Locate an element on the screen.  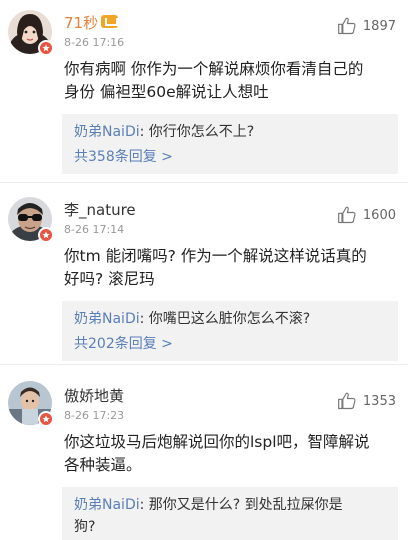
comment-username: 71秒 is located at coordinates (91, 22).